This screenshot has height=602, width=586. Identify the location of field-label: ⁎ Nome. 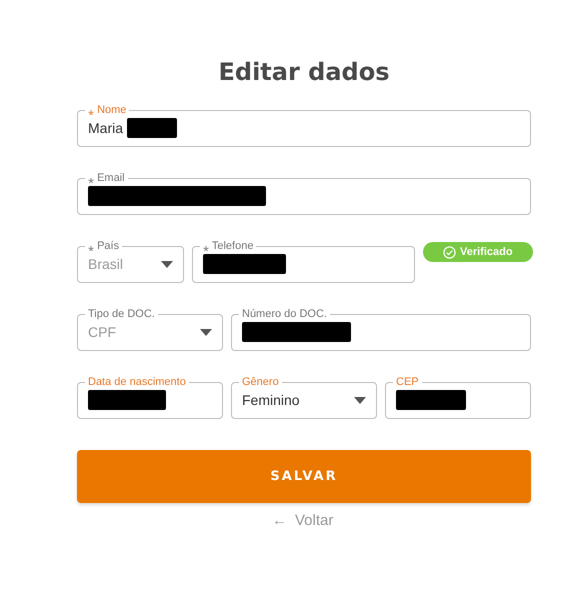
(107, 110).